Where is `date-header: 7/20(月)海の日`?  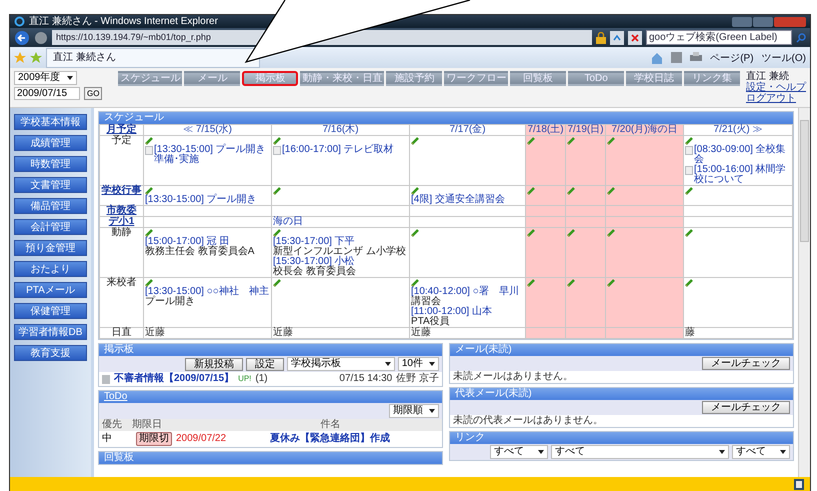 date-header: 7/20(月)海の日 is located at coordinates (645, 130).